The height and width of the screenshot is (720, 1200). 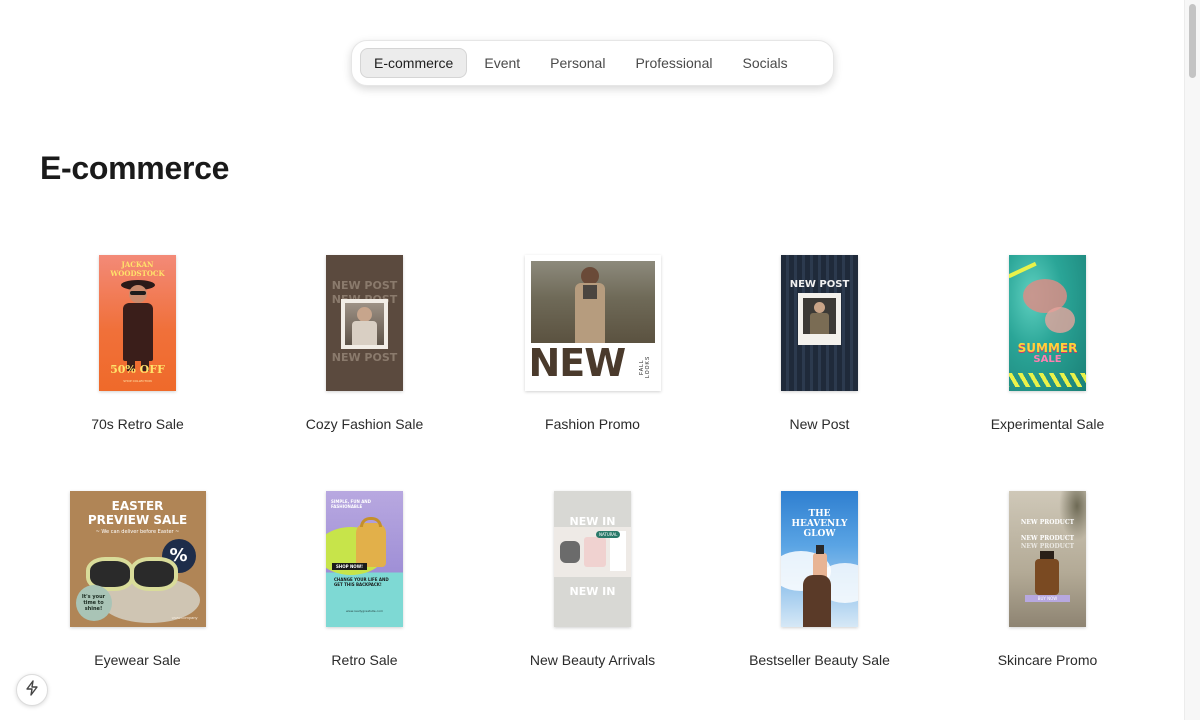 What do you see at coordinates (764, 63) in the screenshot?
I see `tab-socials: Socials` at bounding box center [764, 63].